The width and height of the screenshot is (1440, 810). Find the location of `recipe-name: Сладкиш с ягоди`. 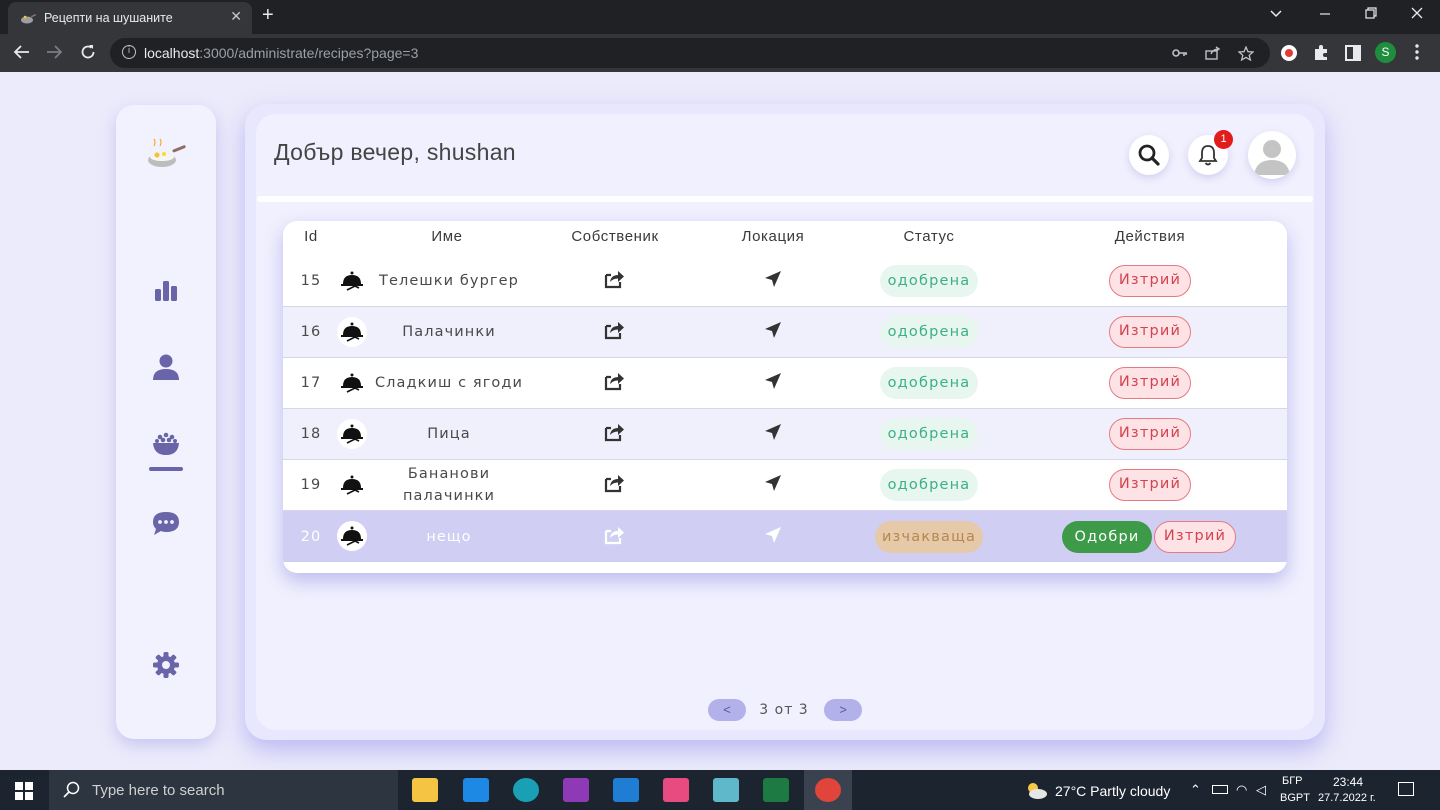

recipe-name: Сладкиш с ягоди is located at coordinates (449, 383).